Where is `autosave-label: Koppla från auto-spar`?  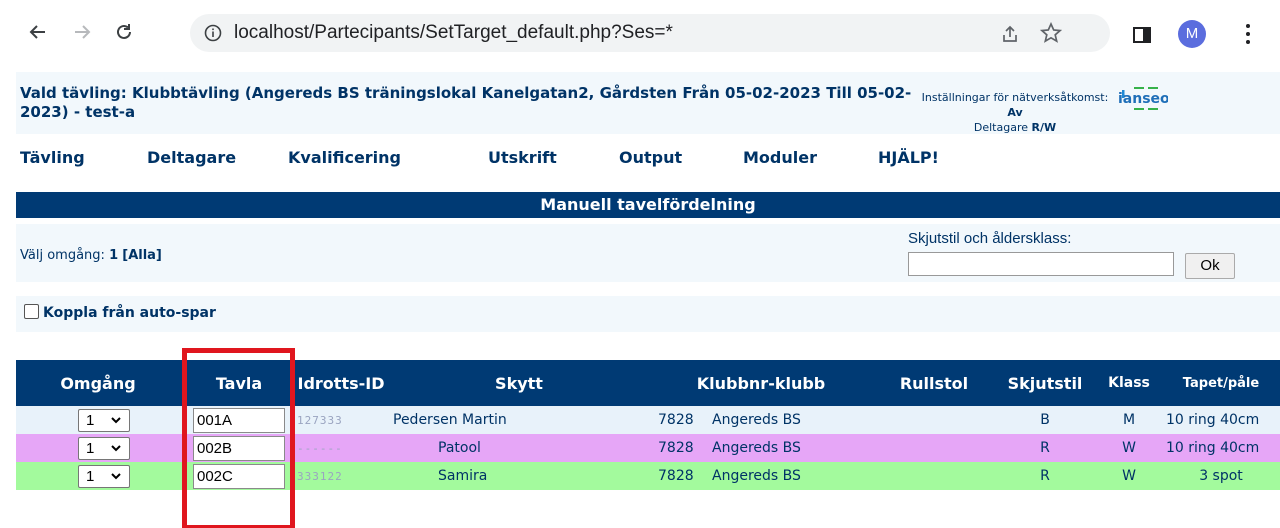 autosave-label: Koppla från auto-spar is located at coordinates (129, 313).